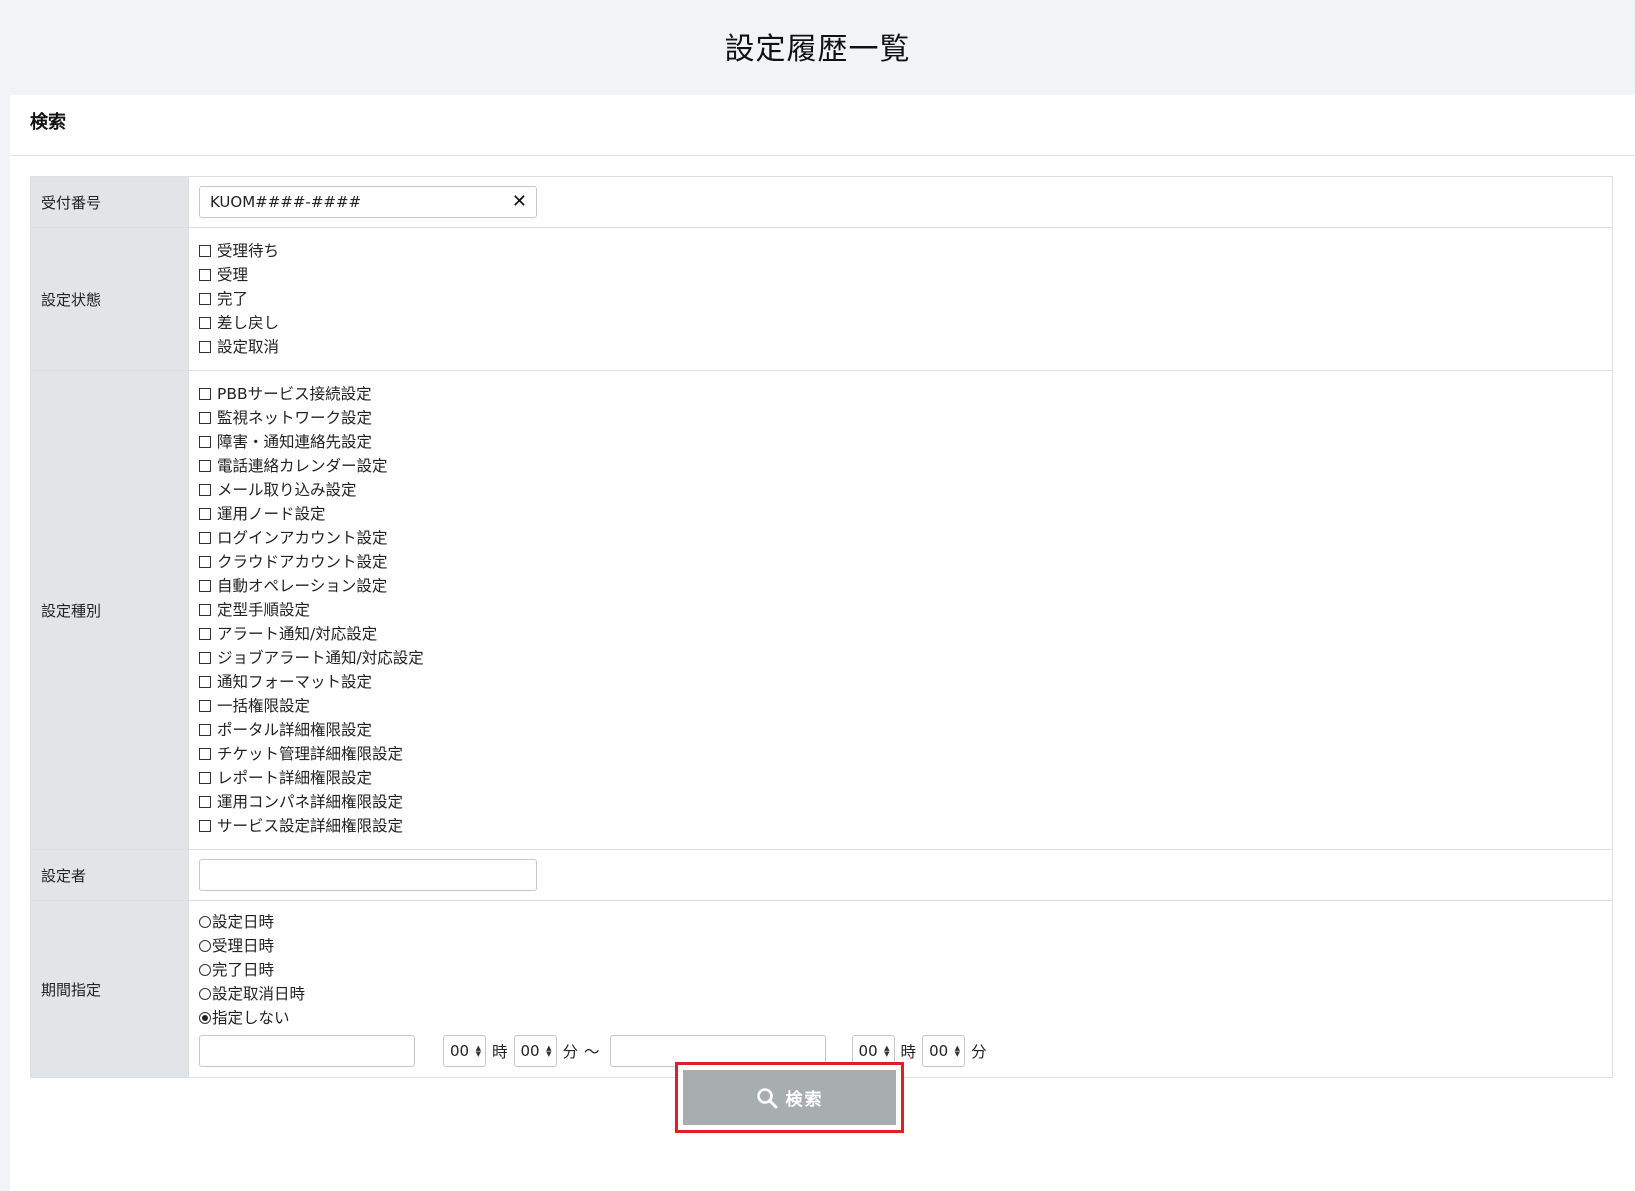 This screenshot has height=1191, width=1635. Describe the element at coordinates (900, 490) in the screenshot. I see `checkbox-option: メール取り込み設定` at that location.